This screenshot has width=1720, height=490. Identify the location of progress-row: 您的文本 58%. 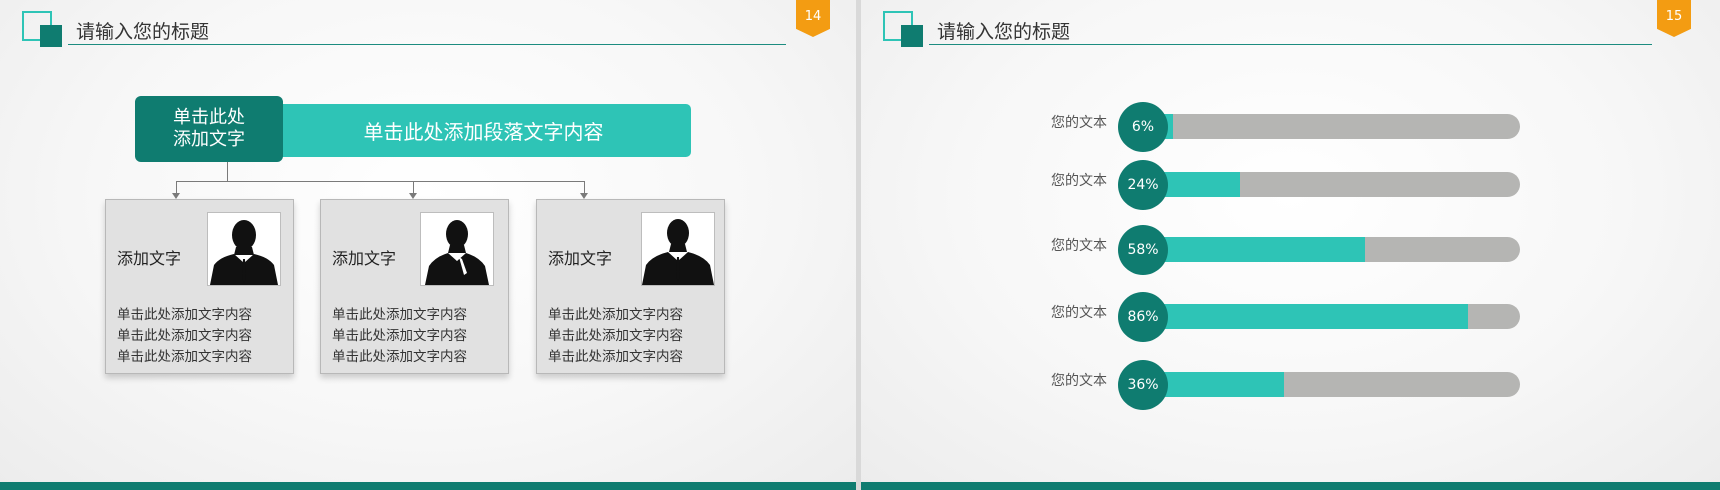
(1290, 250).